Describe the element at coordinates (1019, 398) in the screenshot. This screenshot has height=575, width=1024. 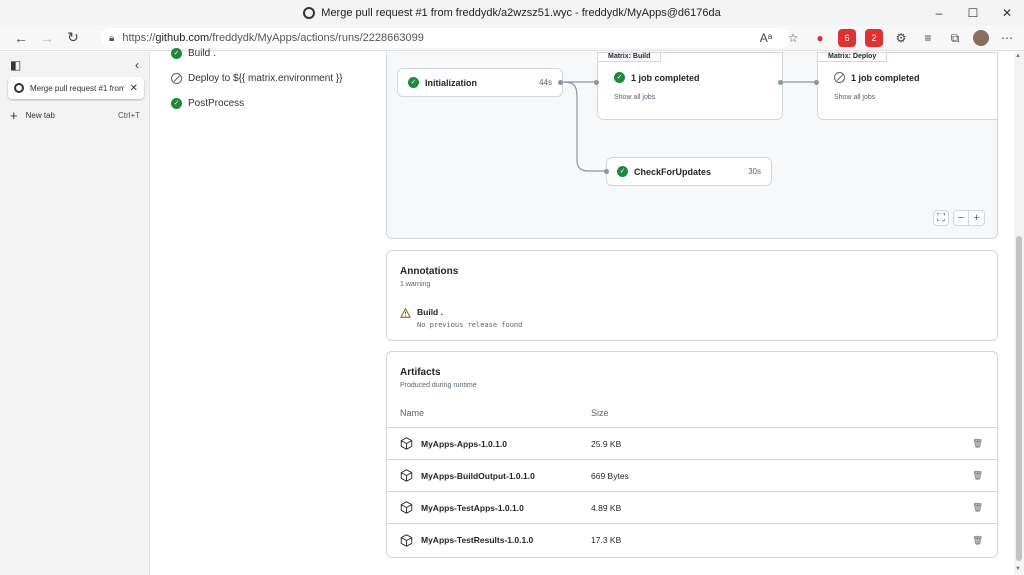
I see `scrollbar-thumb` at that location.